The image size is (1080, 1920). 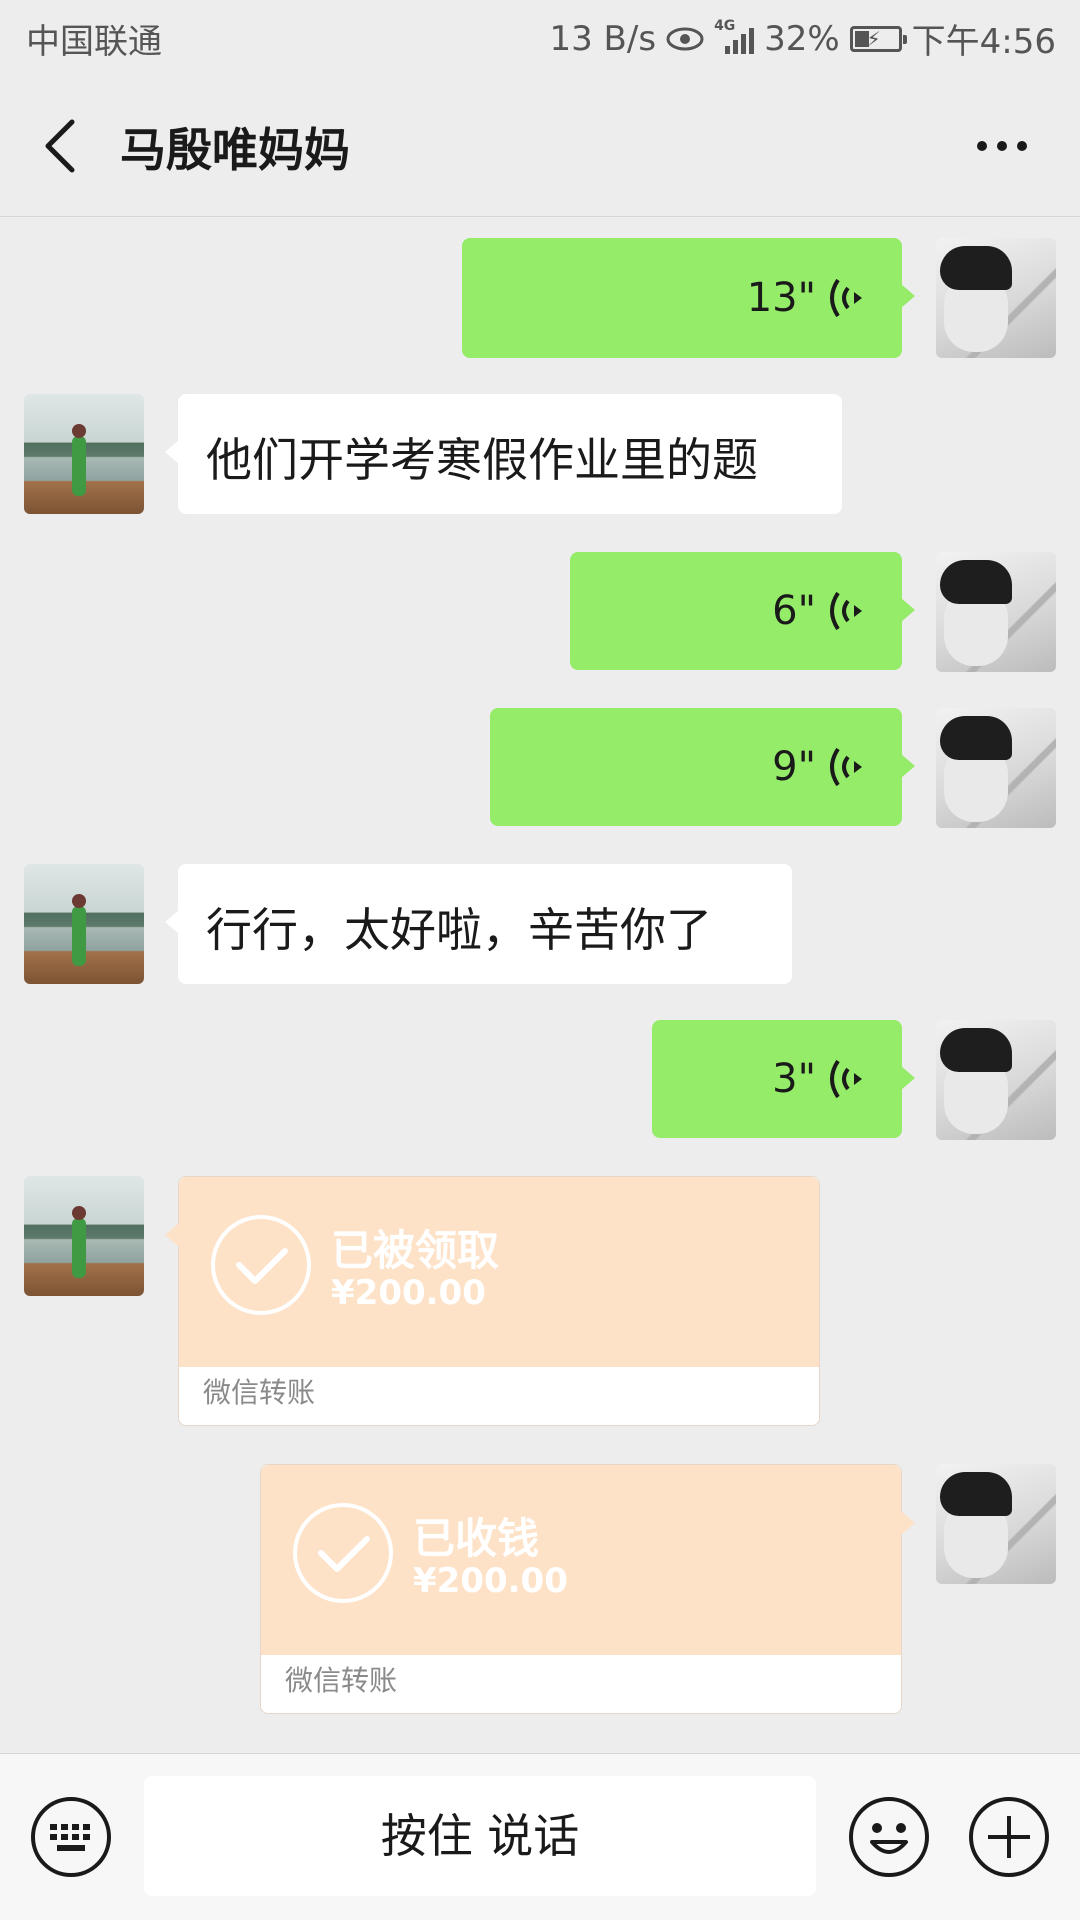 I want to click on voice-duration: 3", so click(x=794, y=1079).